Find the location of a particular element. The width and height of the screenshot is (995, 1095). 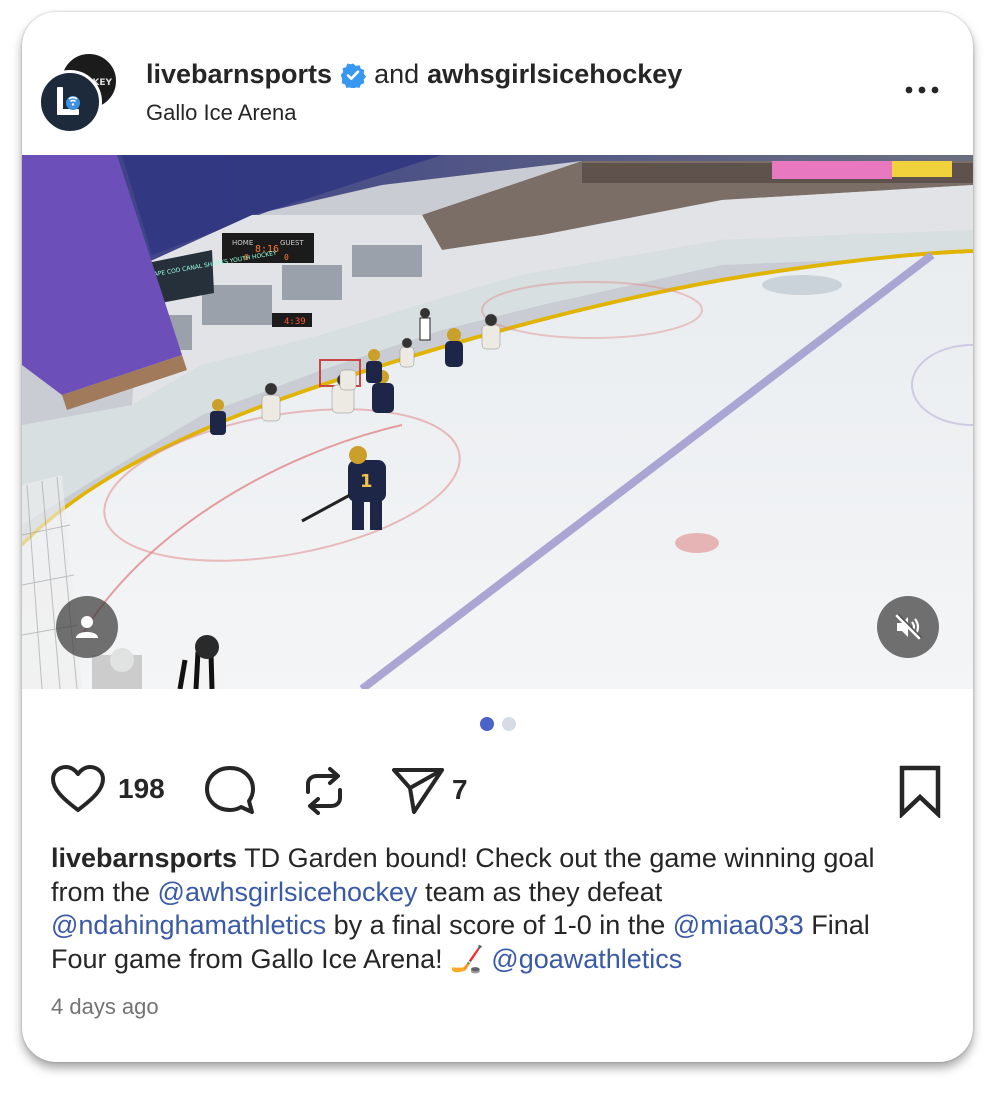

like-count: 198 is located at coordinates (141, 788).